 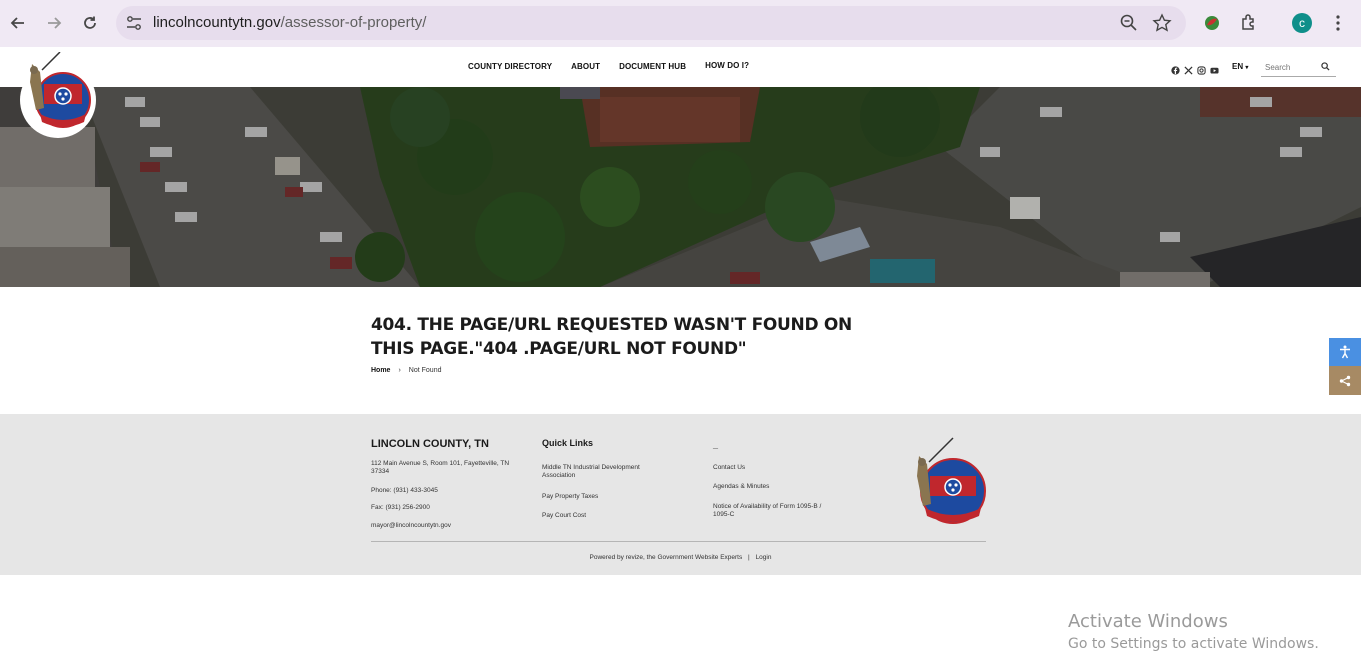 I want to click on footer-col3-title: _, so click(x=716, y=445).